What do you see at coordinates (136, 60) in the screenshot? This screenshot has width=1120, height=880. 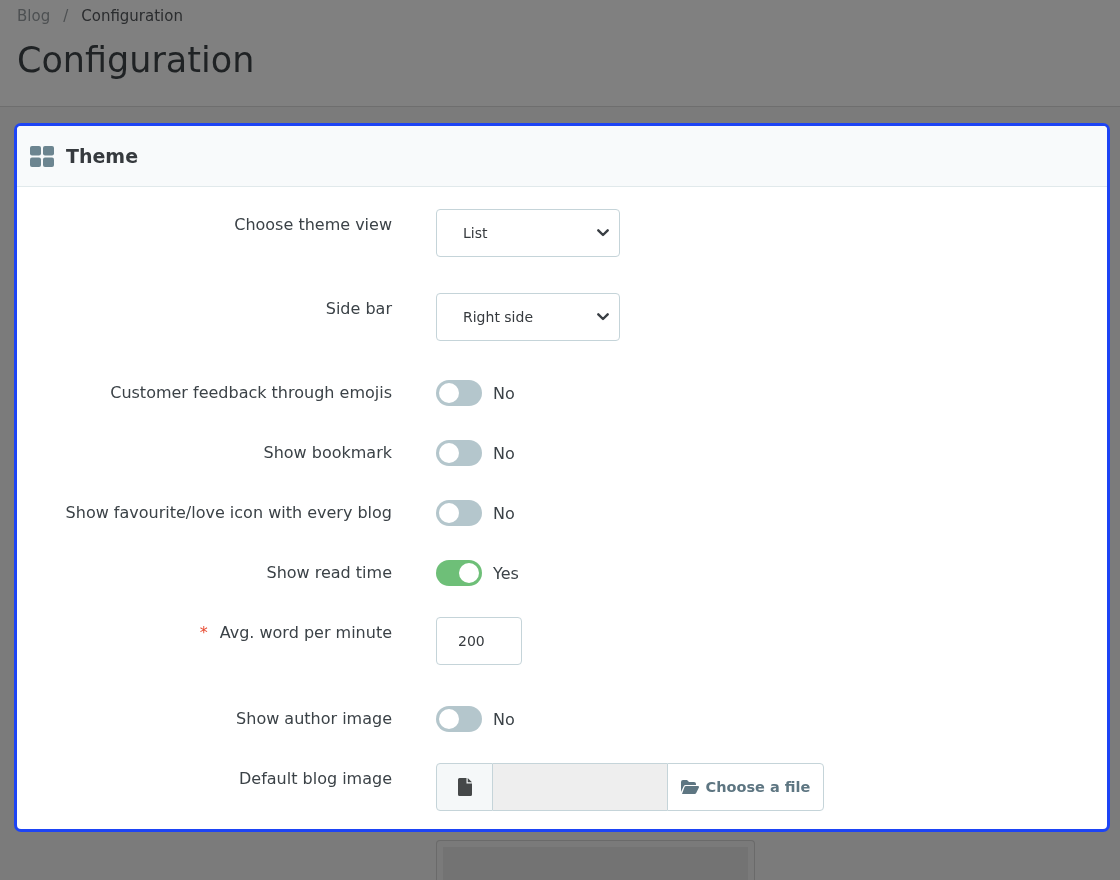 I see `page-title: Configuration` at bounding box center [136, 60].